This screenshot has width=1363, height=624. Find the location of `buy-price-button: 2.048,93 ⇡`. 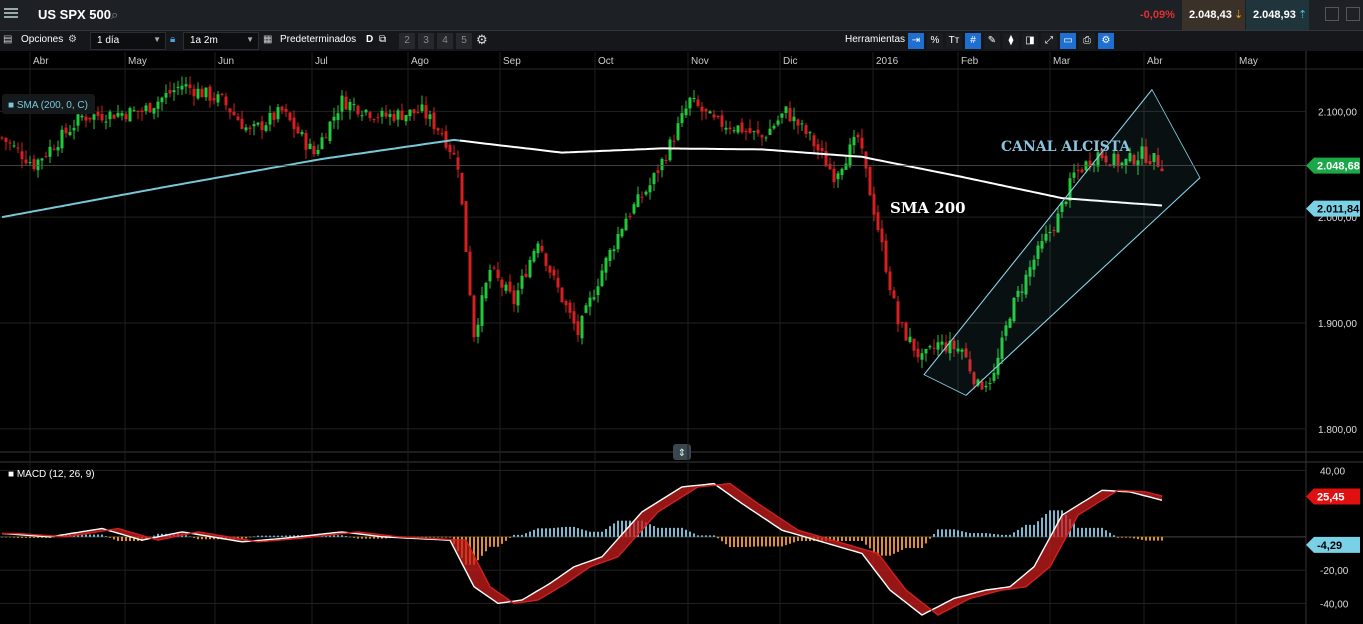

buy-price-button: 2.048,93 ⇡ is located at coordinates (1277, 15).